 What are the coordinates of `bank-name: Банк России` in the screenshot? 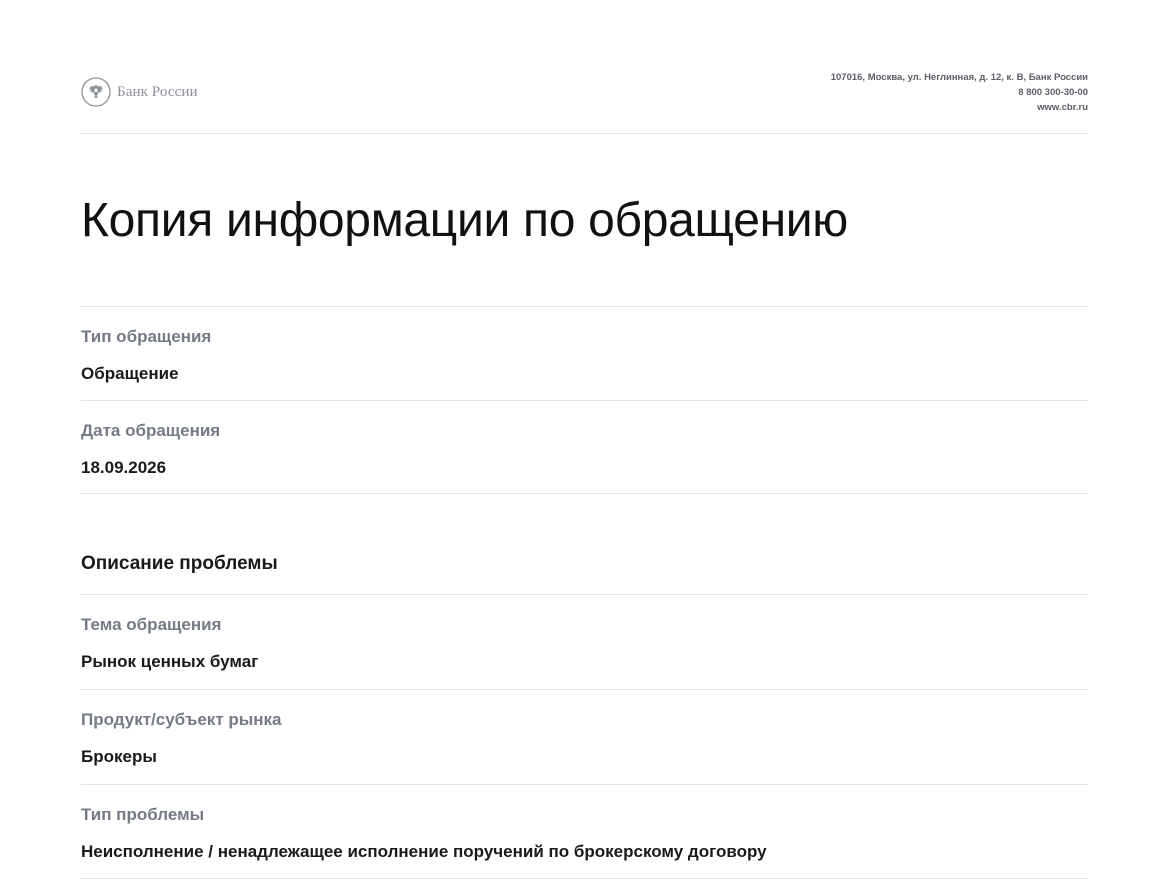 It's located at (157, 91).